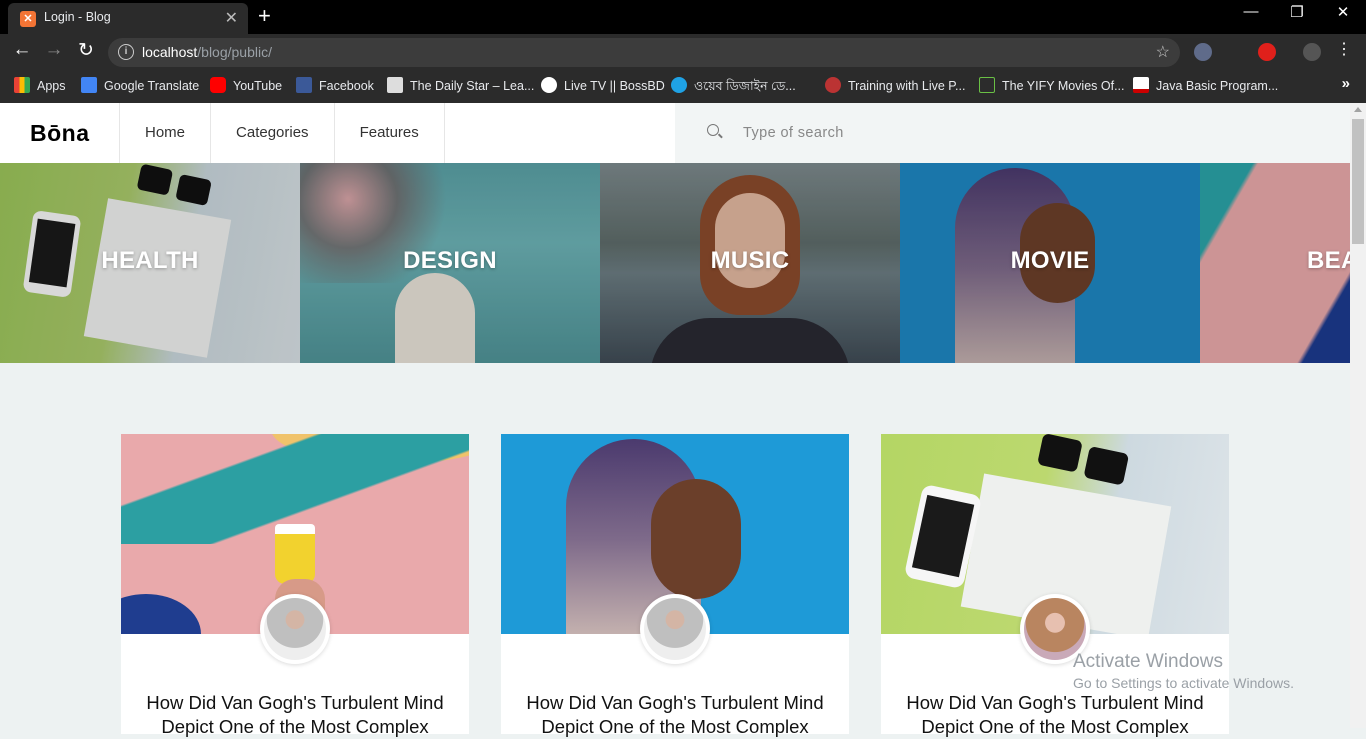  I want to click on web-design-icon, so click(679, 85).